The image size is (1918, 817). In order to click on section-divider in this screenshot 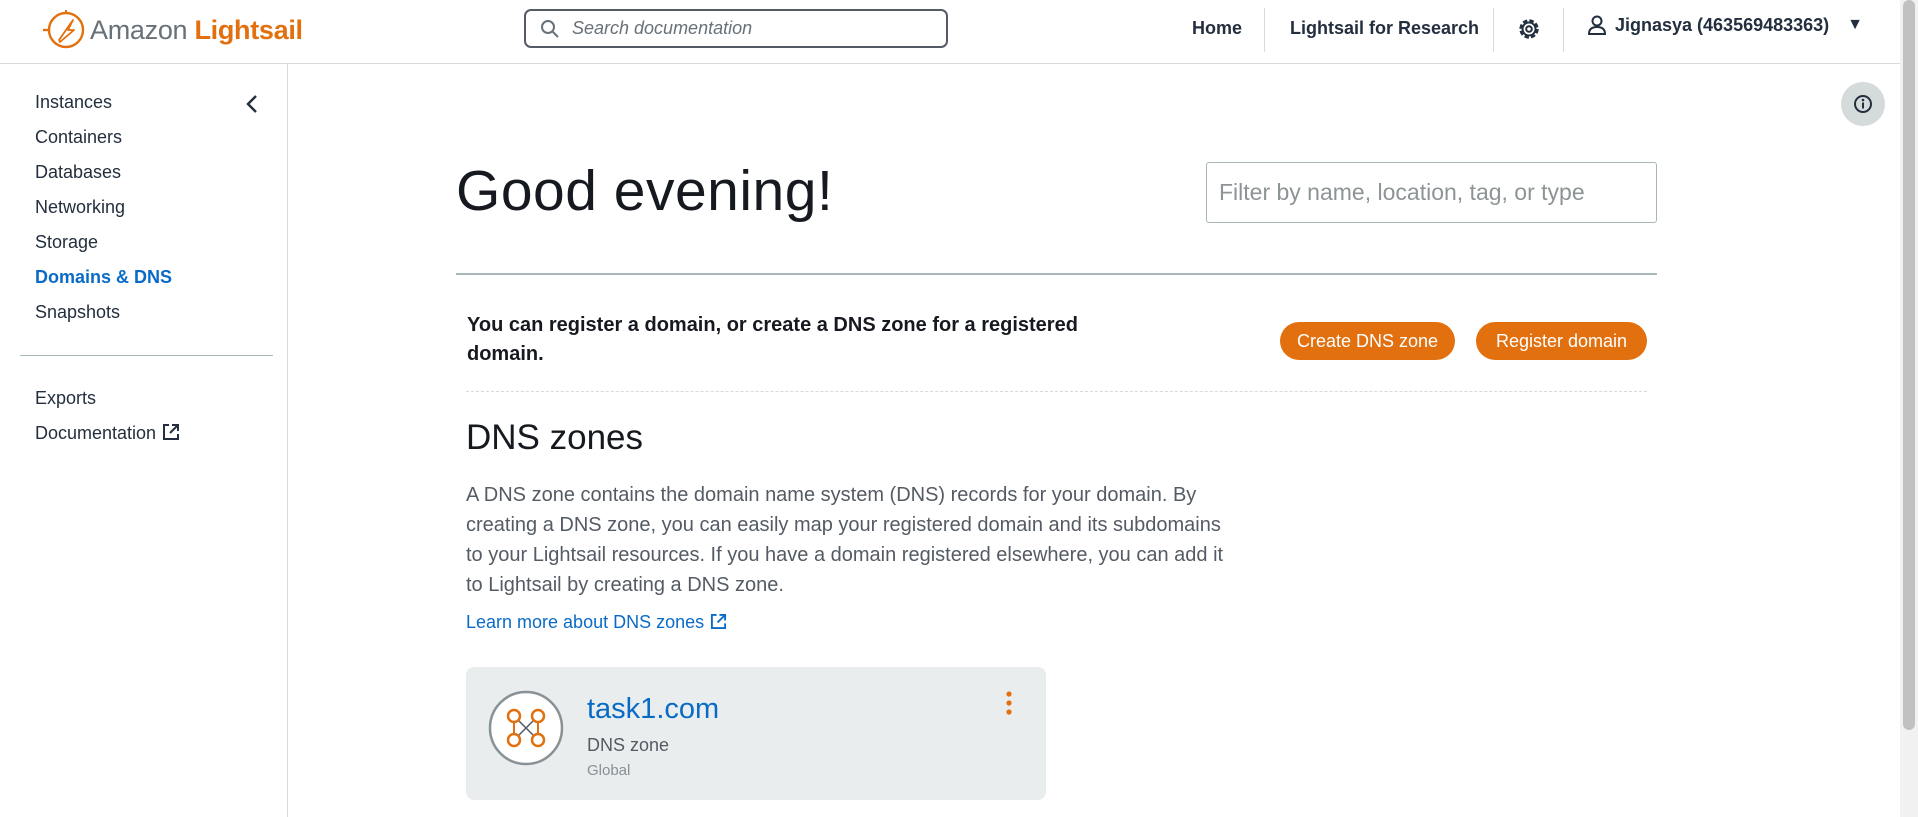, I will do `click(1056, 391)`.